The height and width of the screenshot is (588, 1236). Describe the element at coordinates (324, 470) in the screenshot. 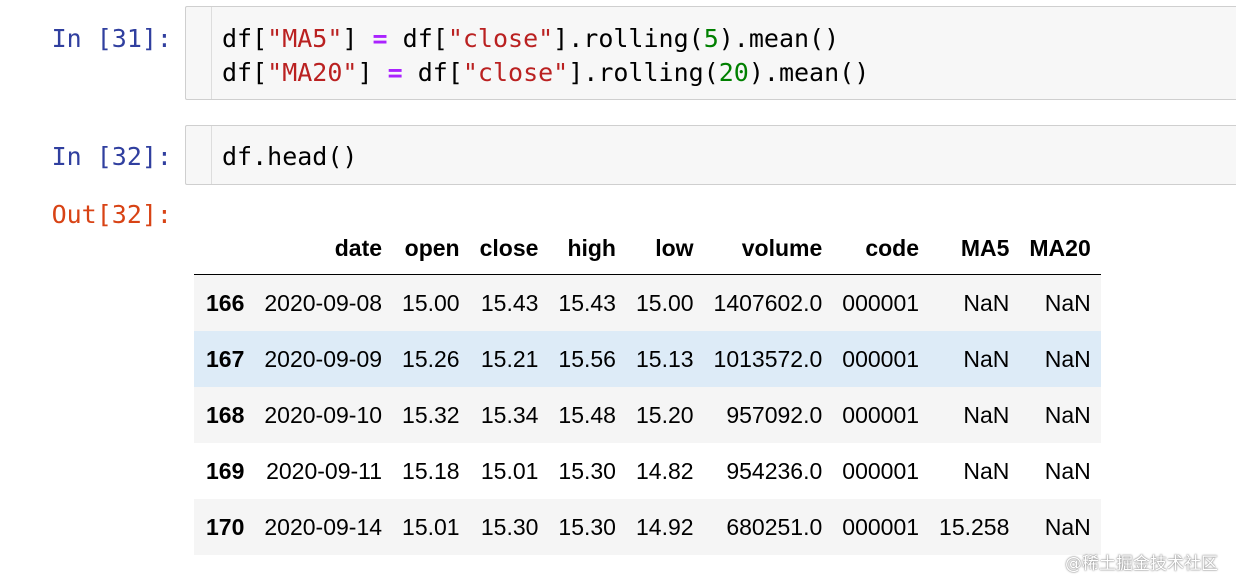

I see `cell-date: 2020-09-11` at that location.